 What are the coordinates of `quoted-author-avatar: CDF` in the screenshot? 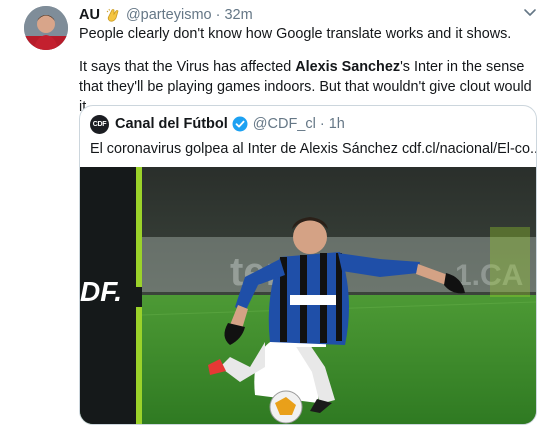 It's located at (99, 124).